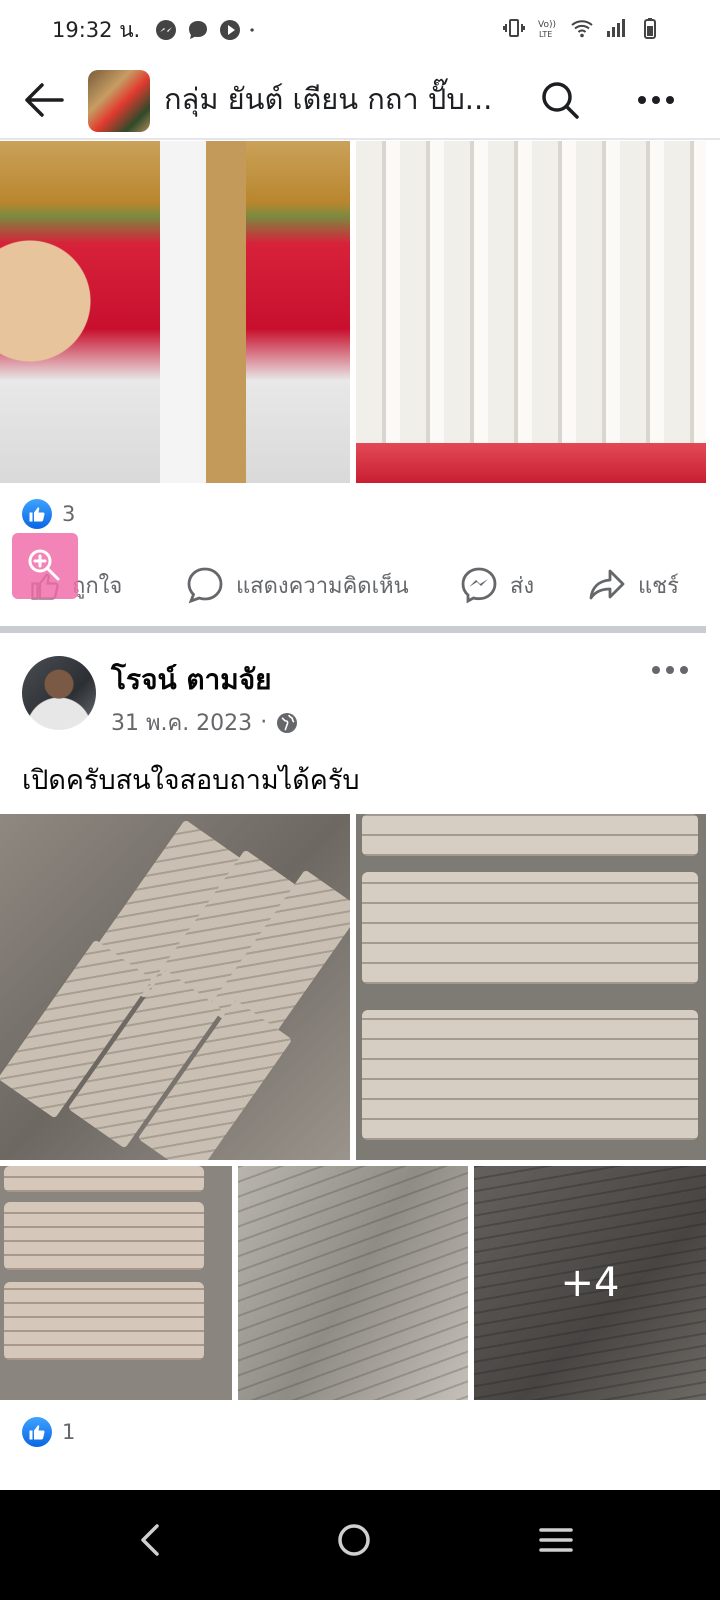 The height and width of the screenshot is (1600, 720). I want to click on wifi-icon, so click(582, 29).